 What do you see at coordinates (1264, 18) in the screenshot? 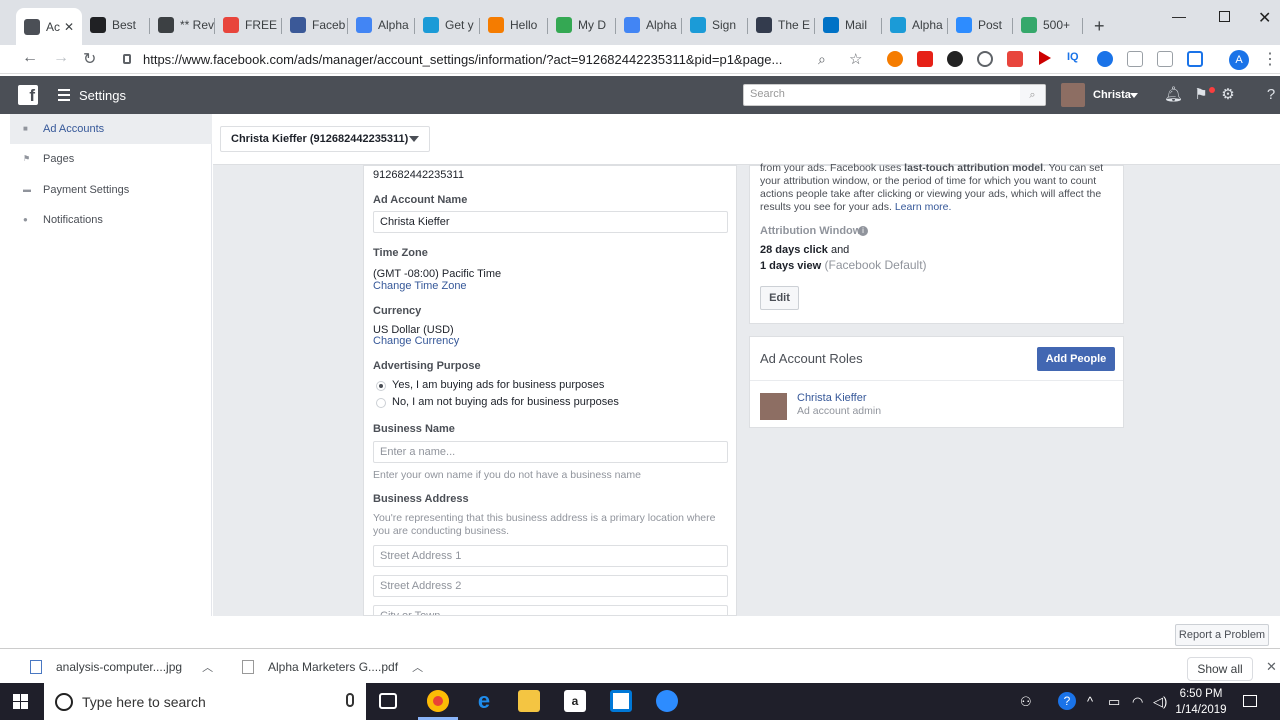
I see `close-window-icon: ✕` at bounding box center [1264, 18].